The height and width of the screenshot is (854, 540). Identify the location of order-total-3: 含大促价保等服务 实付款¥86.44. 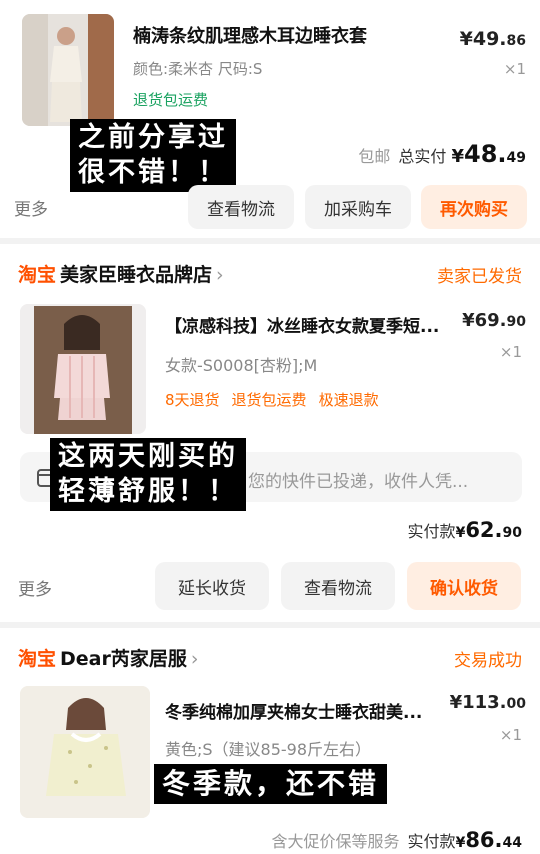
(396, 840).